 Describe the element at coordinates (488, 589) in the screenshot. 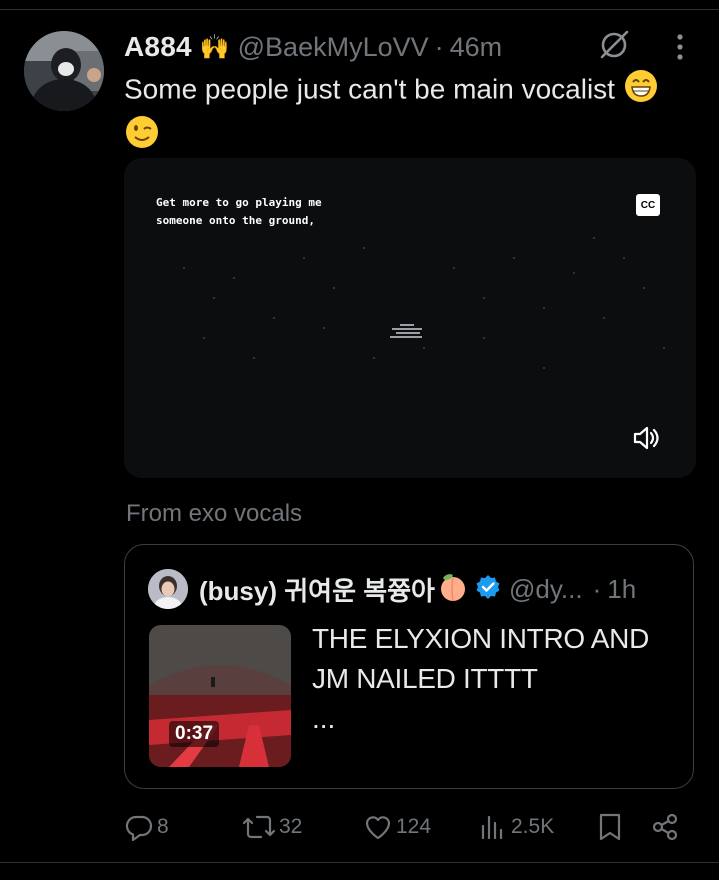

I see `verified-badge-icon` at that location.